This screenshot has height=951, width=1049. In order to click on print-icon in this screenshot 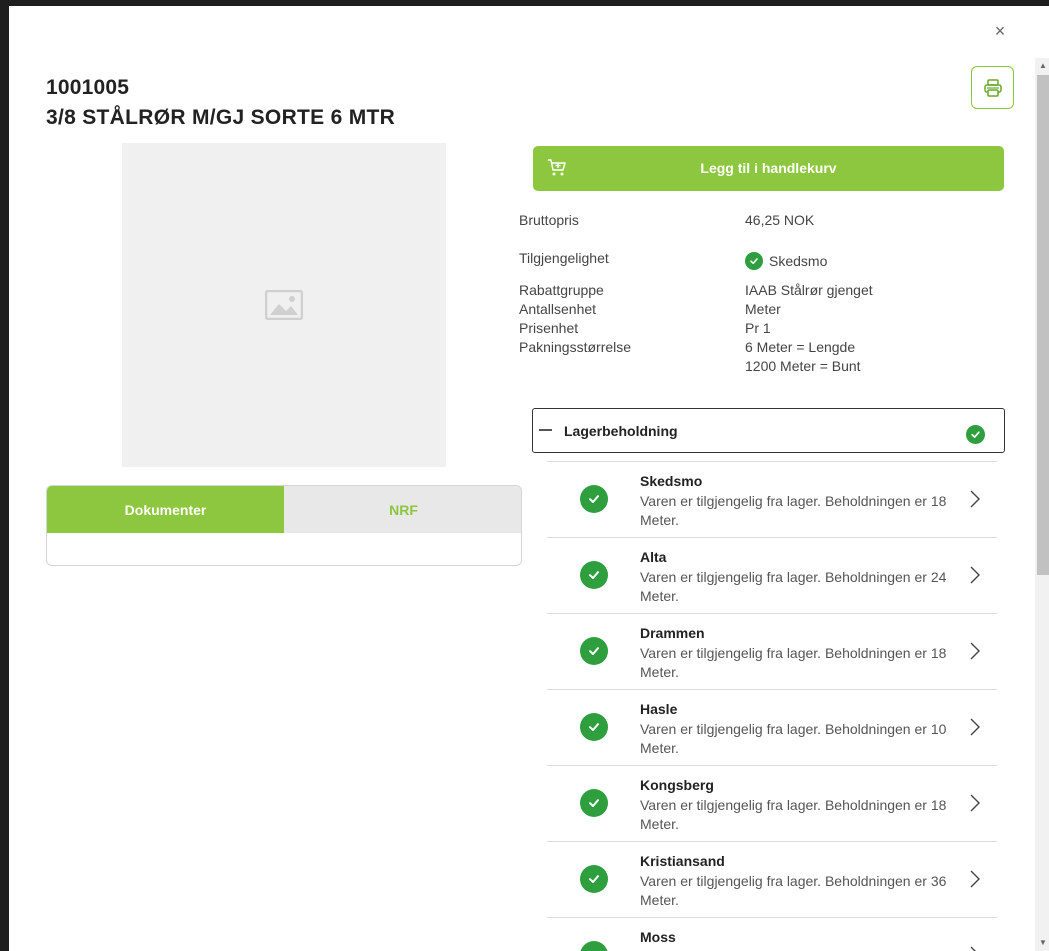, I will do `click(992, 87)`.